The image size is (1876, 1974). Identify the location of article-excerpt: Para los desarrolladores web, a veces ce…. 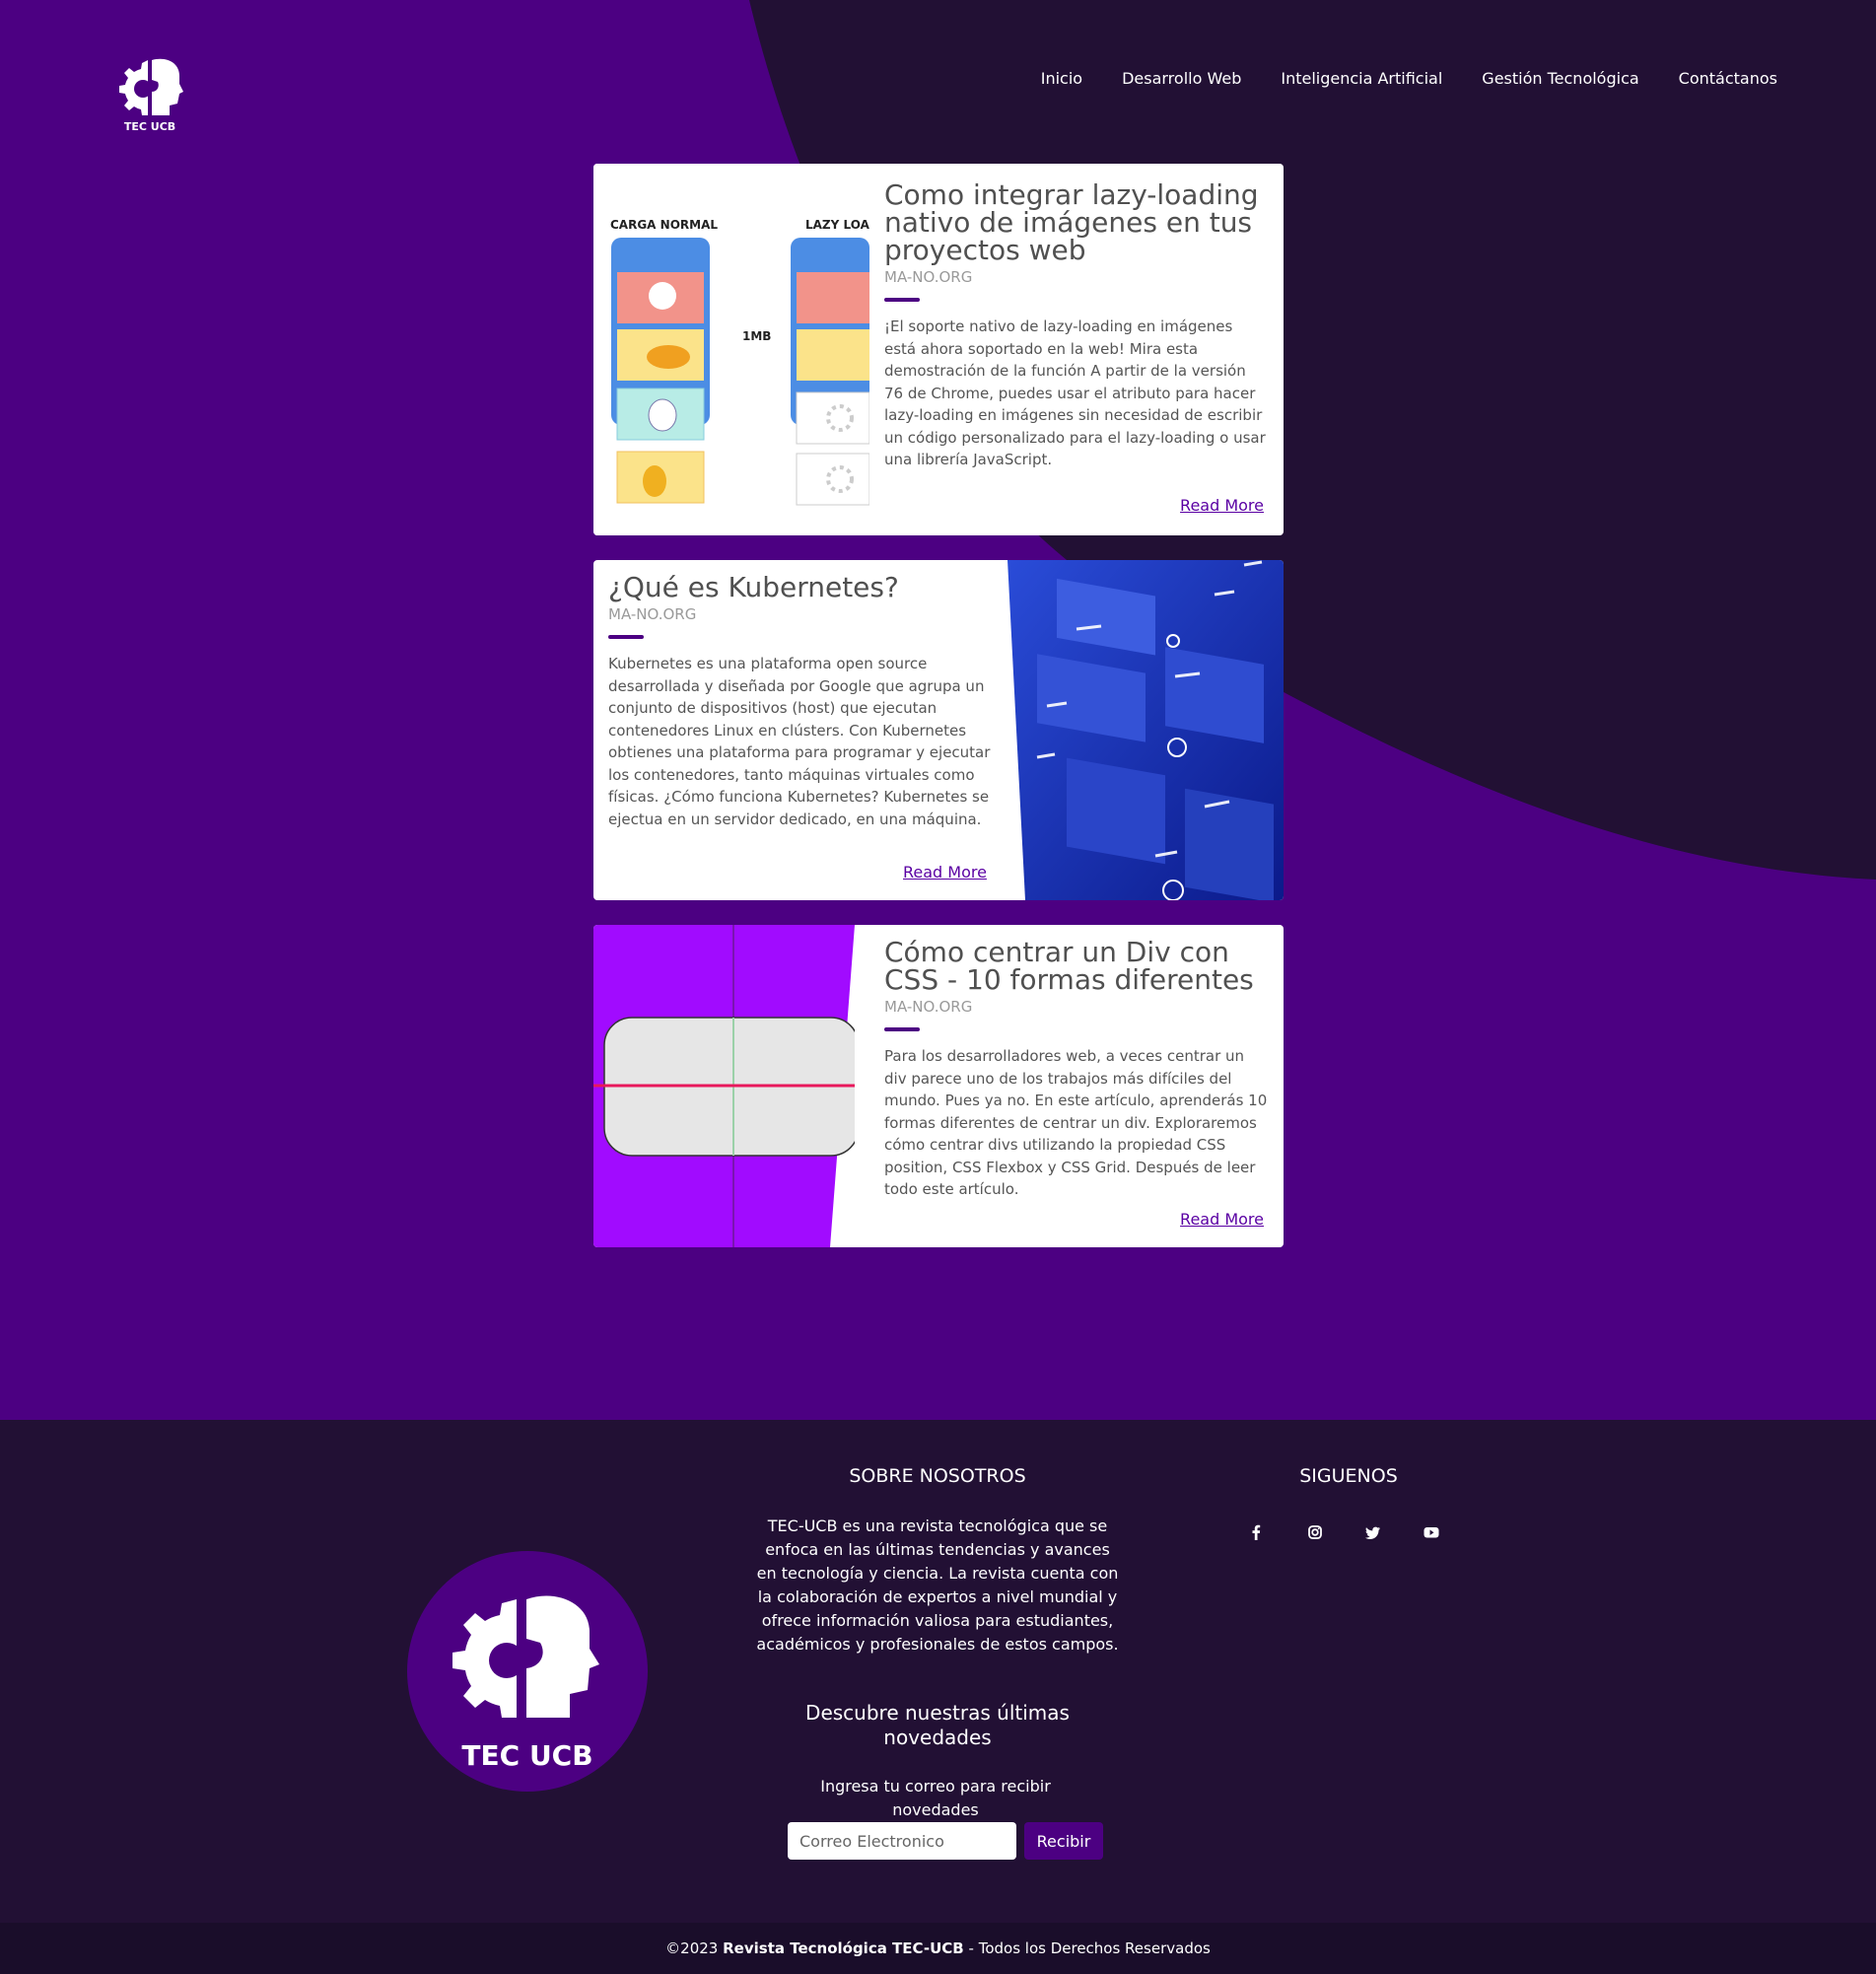
(1076, 1123).